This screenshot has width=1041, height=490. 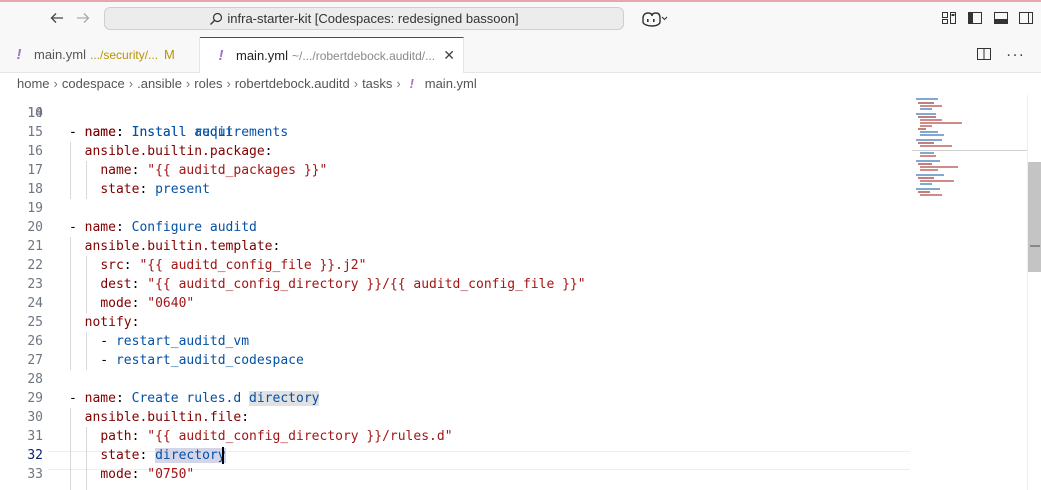 I want to click on line-code: mode: "0640", so click(x=147, y=303).